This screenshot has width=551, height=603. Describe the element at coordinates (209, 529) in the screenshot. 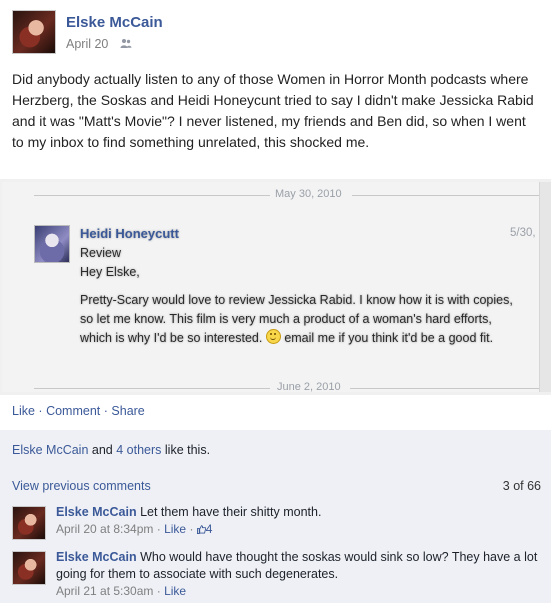

I see `comment-like-count: 4` at that location.